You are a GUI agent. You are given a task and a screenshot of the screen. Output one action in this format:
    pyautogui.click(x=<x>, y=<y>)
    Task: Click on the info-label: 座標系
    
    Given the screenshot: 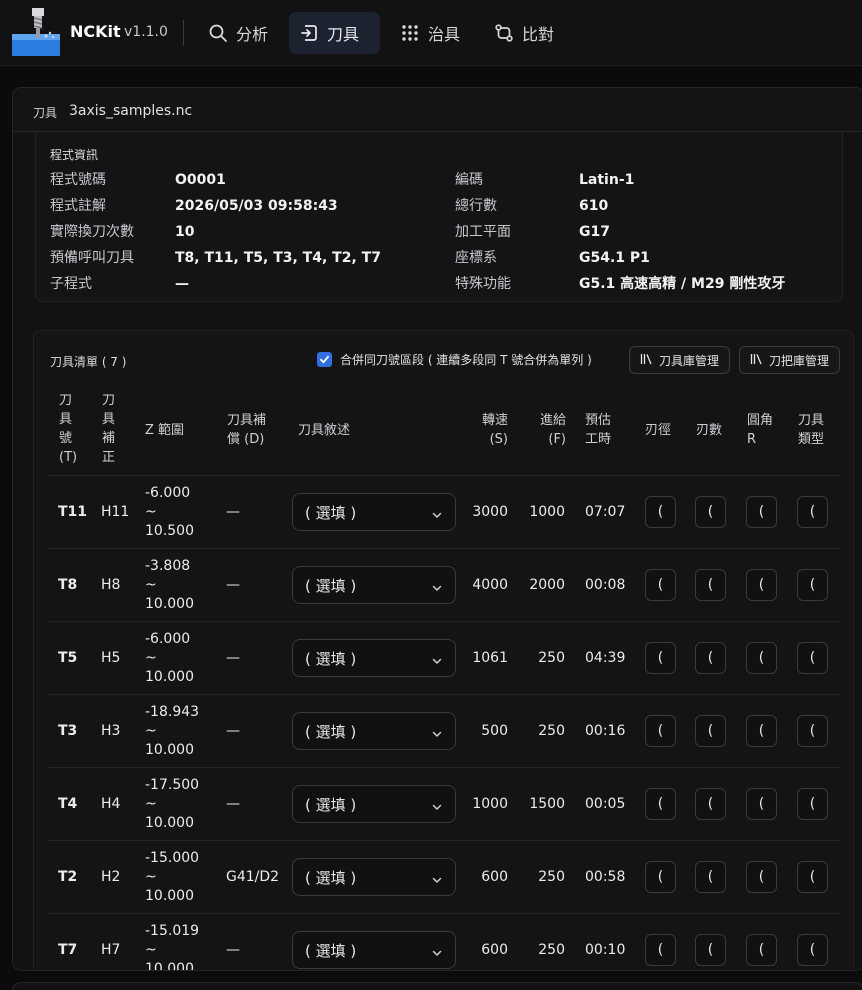 What is the action you would take?
    pyautogui.click(x=476, y=258)
    